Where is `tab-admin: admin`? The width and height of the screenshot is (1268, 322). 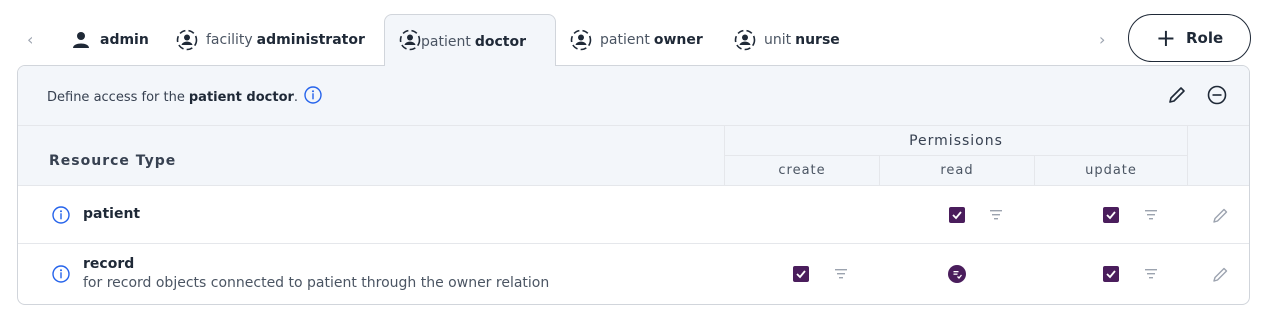
tab-admin: admin is located at coordinates (109, 40).